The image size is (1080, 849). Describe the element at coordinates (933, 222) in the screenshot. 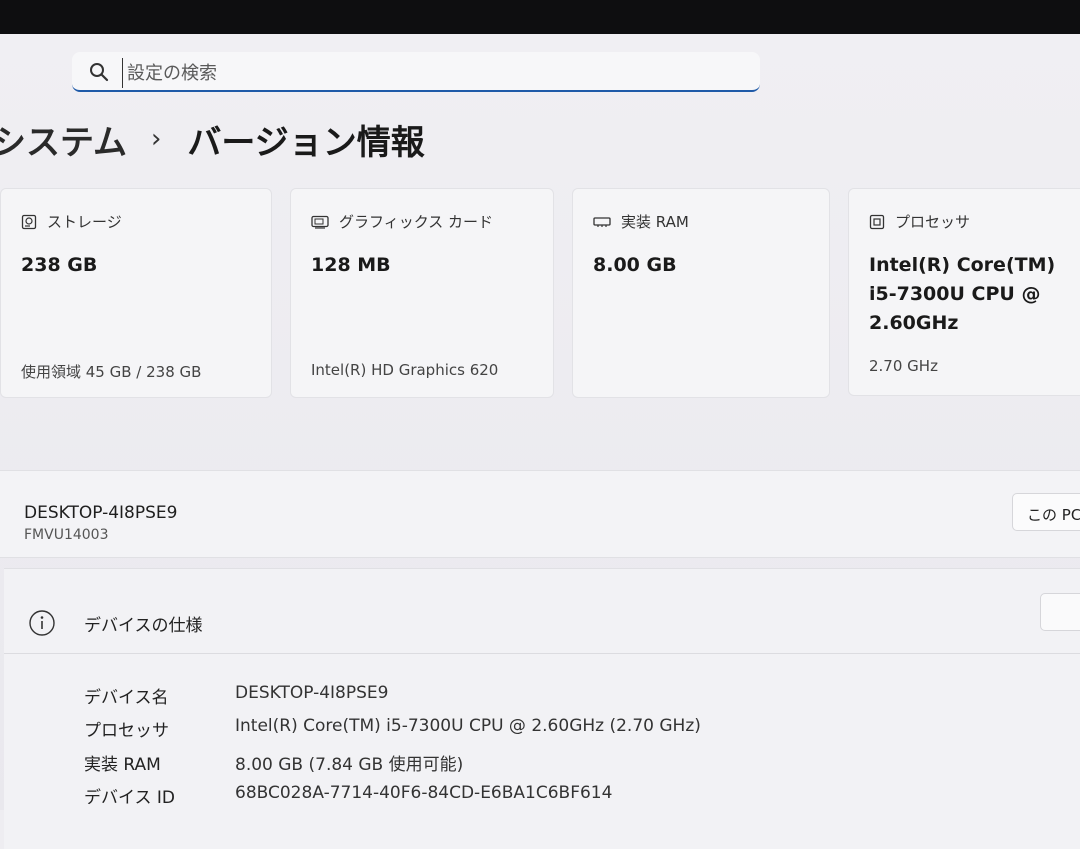

I see `processor-card-title: プロセッサ` at that location.